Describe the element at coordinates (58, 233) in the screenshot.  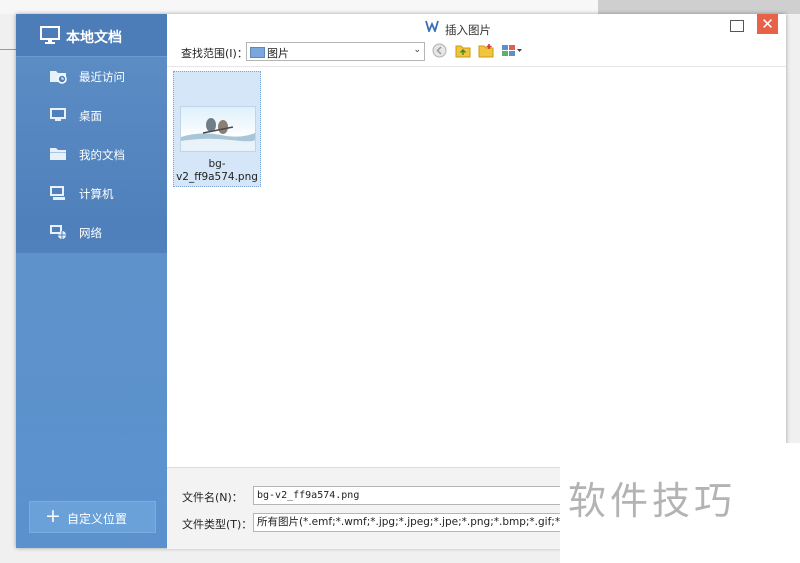
I see `network-icon` at that location.